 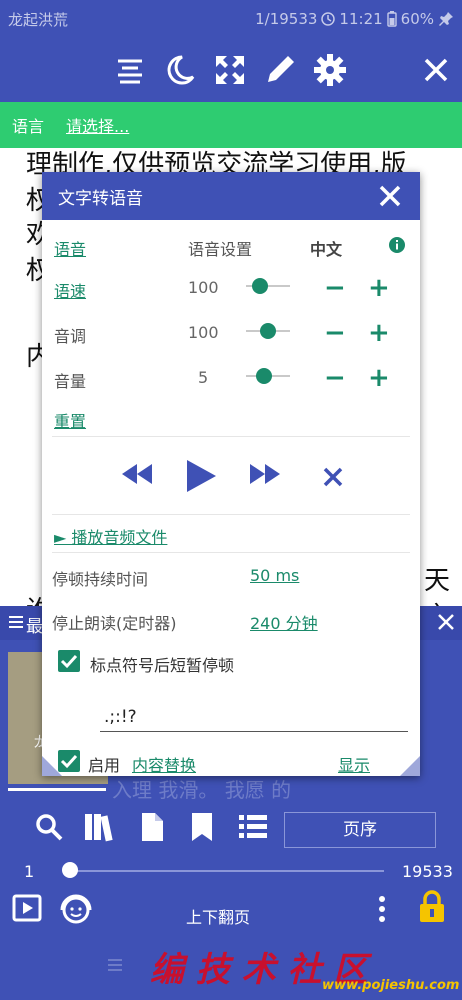 I want to click on pin-icon, so click(x=446, y=19).